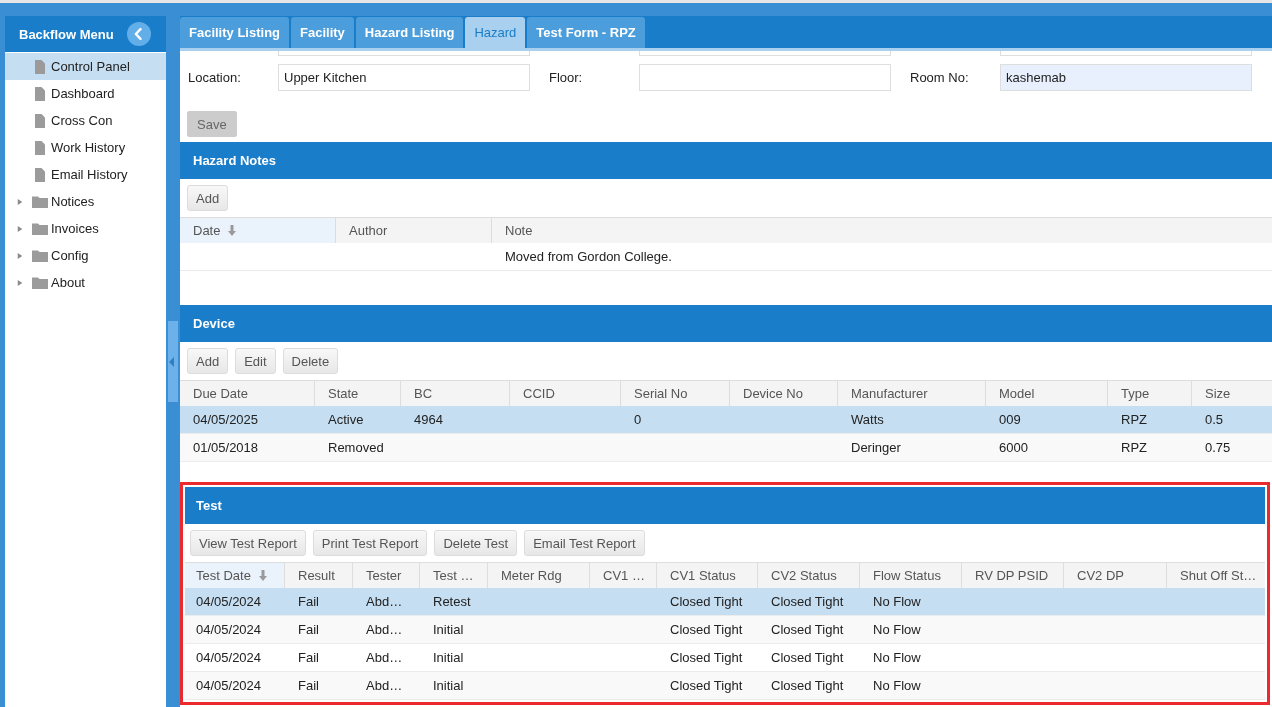 The height and width of the screenshot is (707, 1272). What do you see at coordinates (85, 66) in the screenshot?
I see `sidebar-item: Control Panel` at bounding box center [85, 66].